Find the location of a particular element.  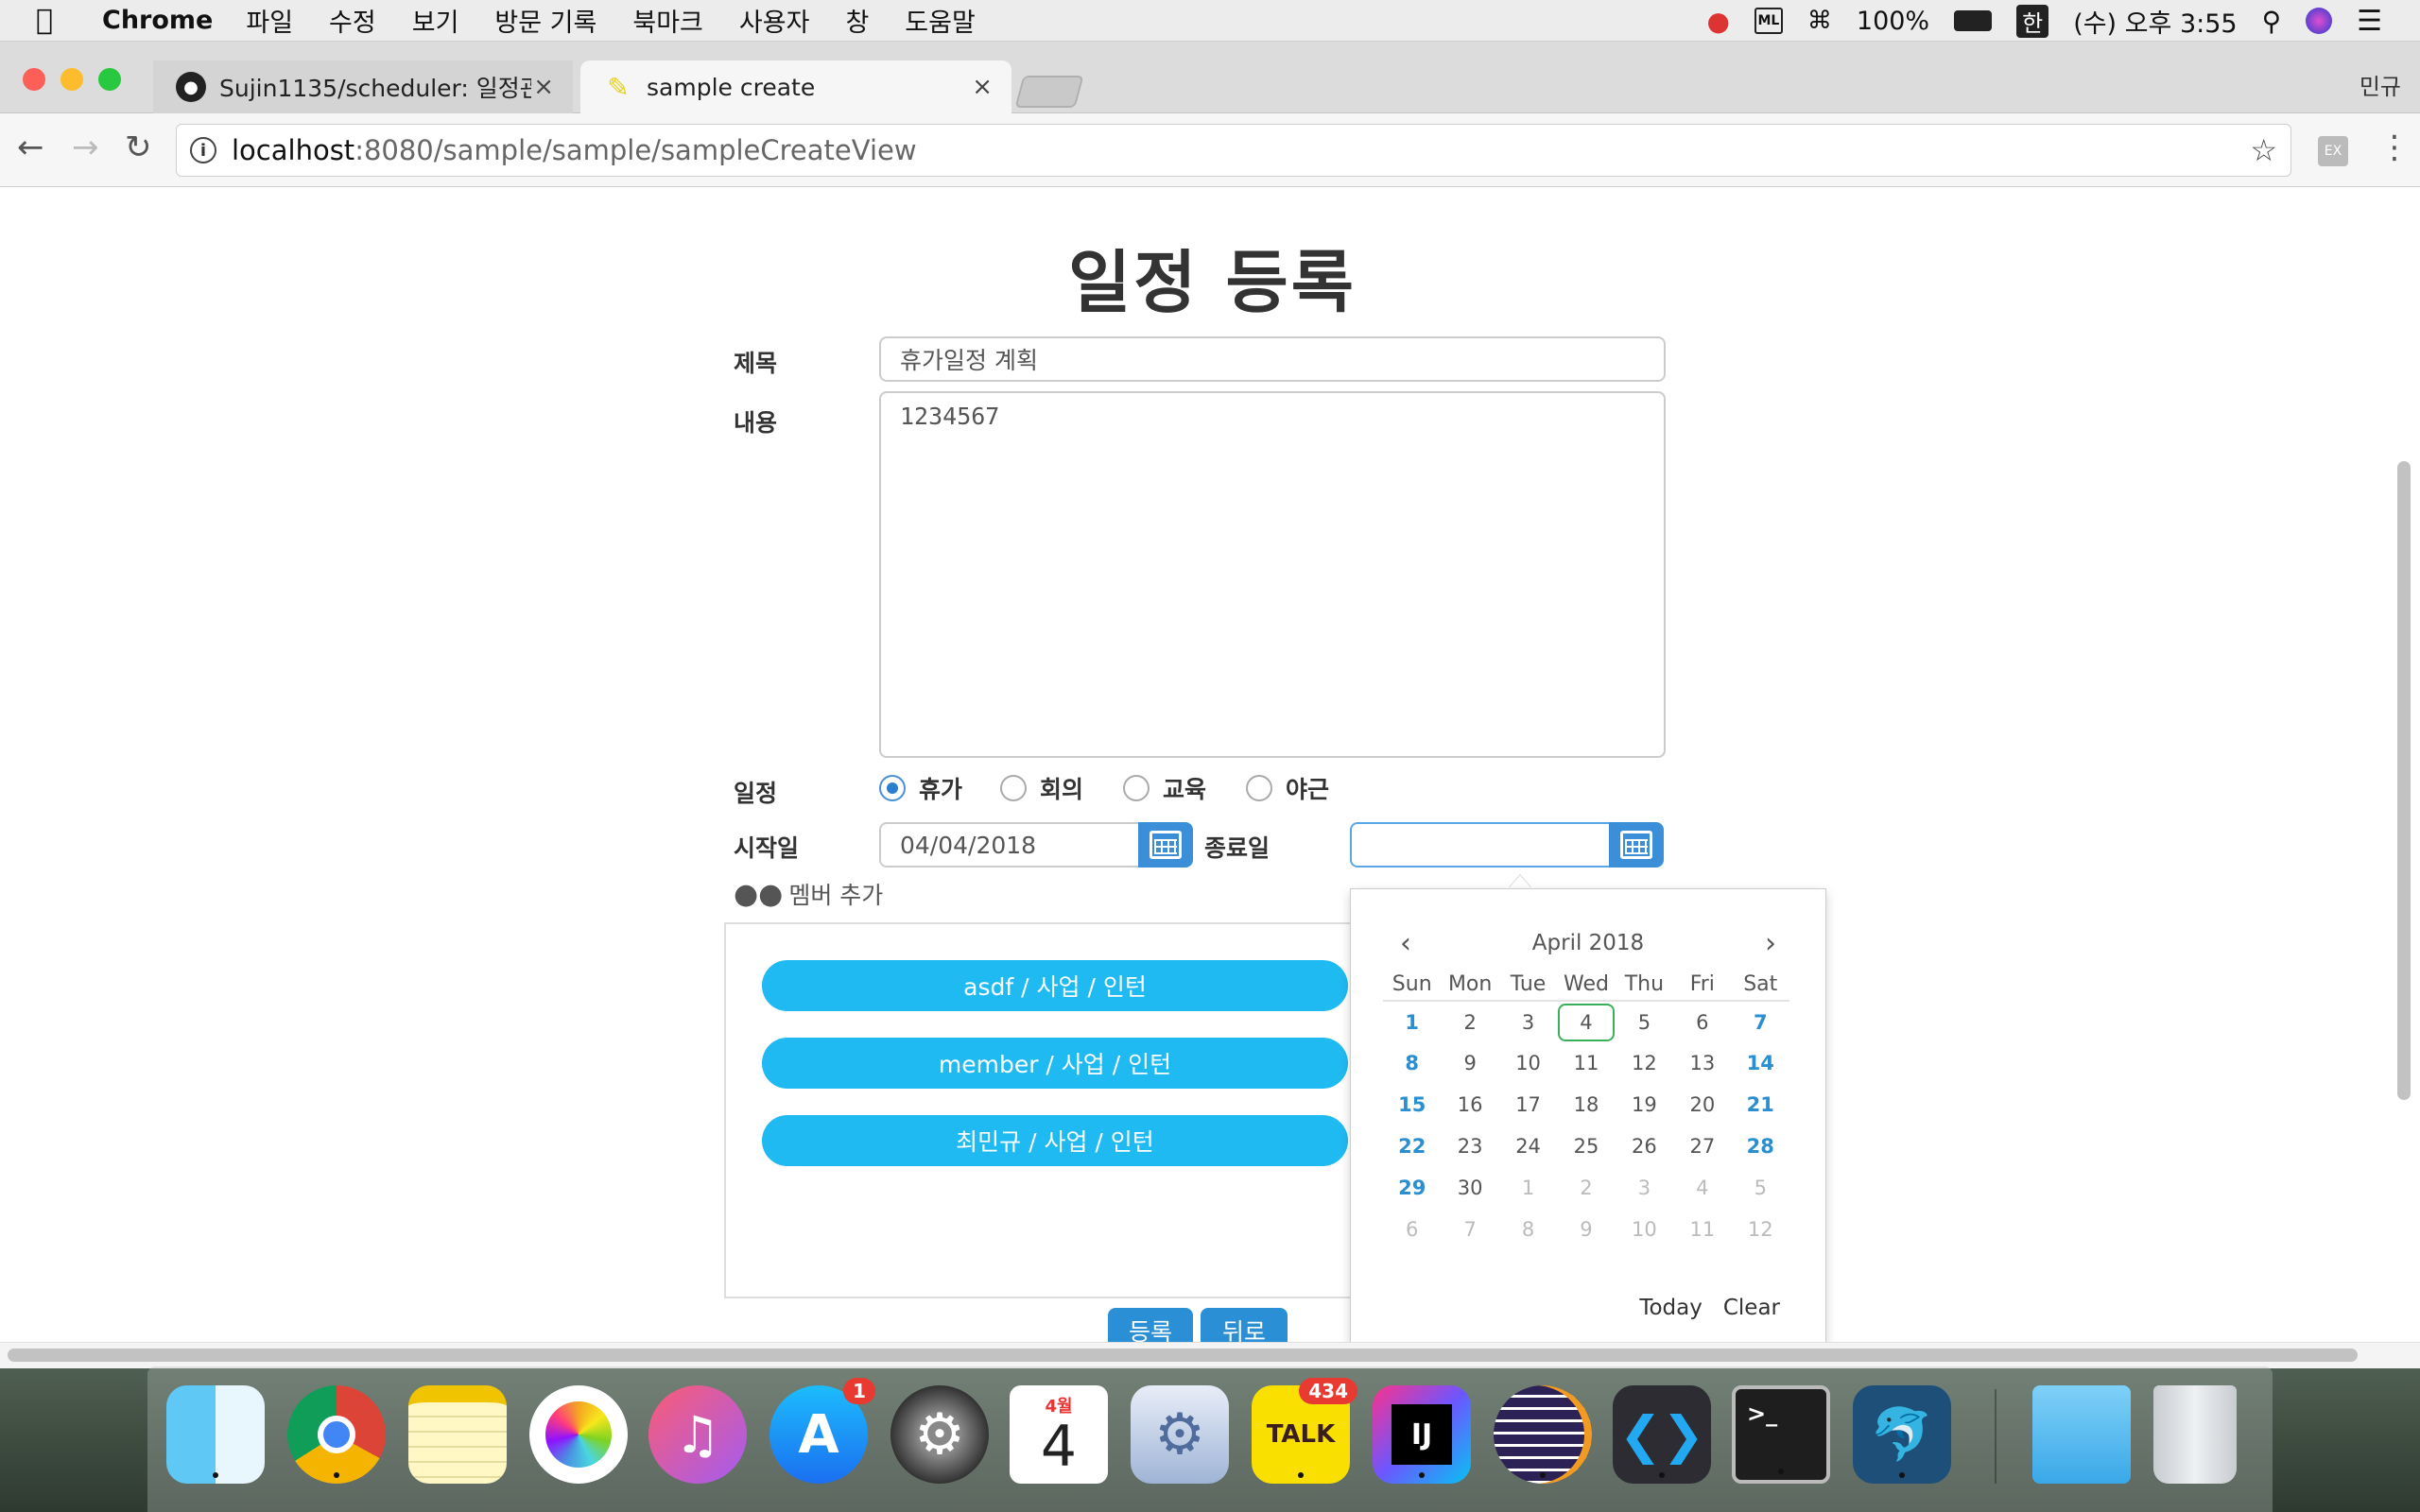

member-add-link: ●● 멤버 추가 is located at coordinates (808, 894).